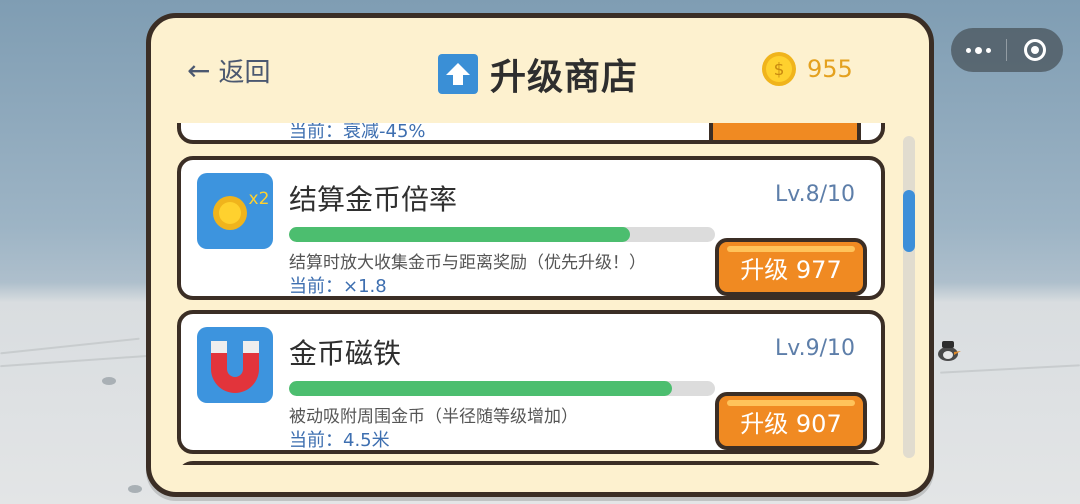  I want to click on coin-icon: $, so click(779, 69).